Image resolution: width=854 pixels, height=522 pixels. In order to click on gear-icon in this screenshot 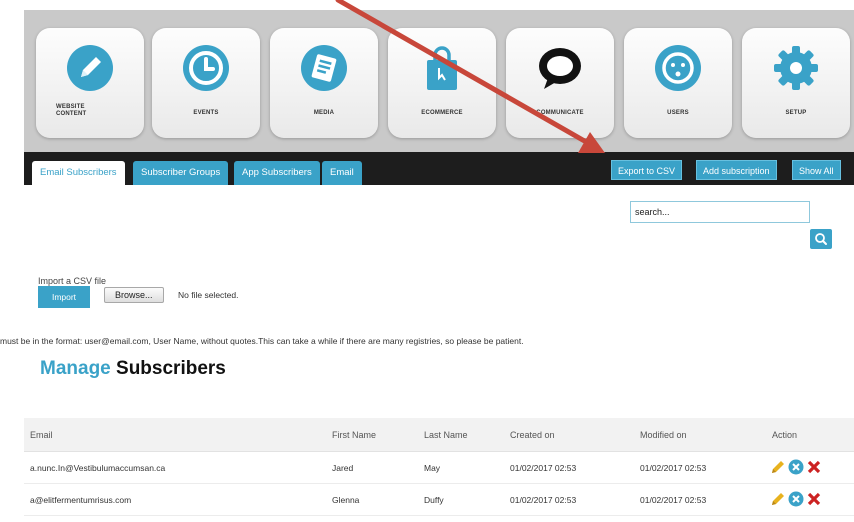, I will do `click(796, 68)`.